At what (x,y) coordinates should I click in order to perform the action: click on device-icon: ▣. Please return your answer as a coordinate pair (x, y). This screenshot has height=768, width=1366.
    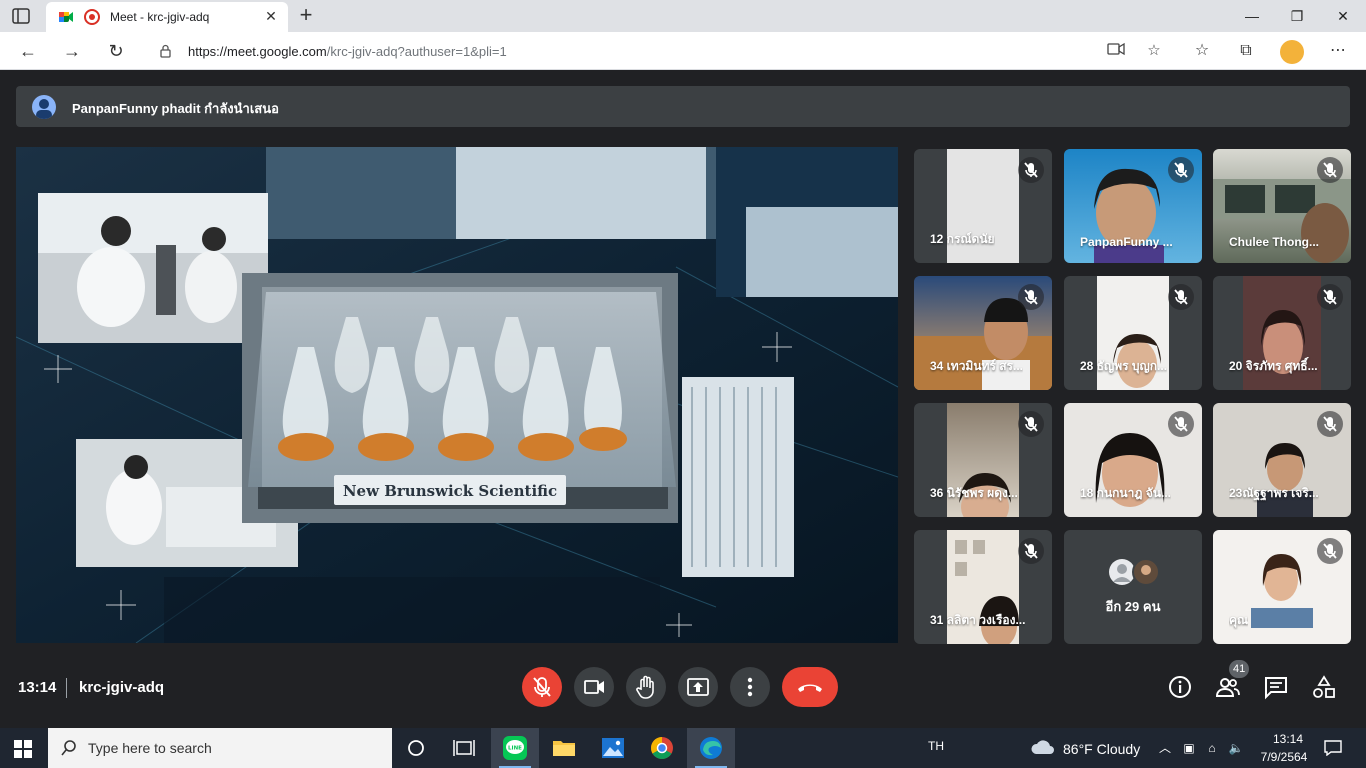
    Looking at the image, I should click on (1189, 748).